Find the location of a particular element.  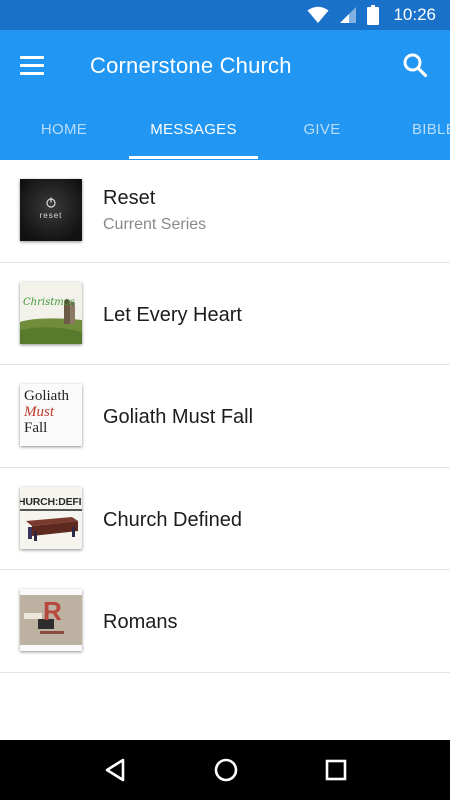

series-thumbnail: Goliath Must Fall is located at coordinates (51, 415).